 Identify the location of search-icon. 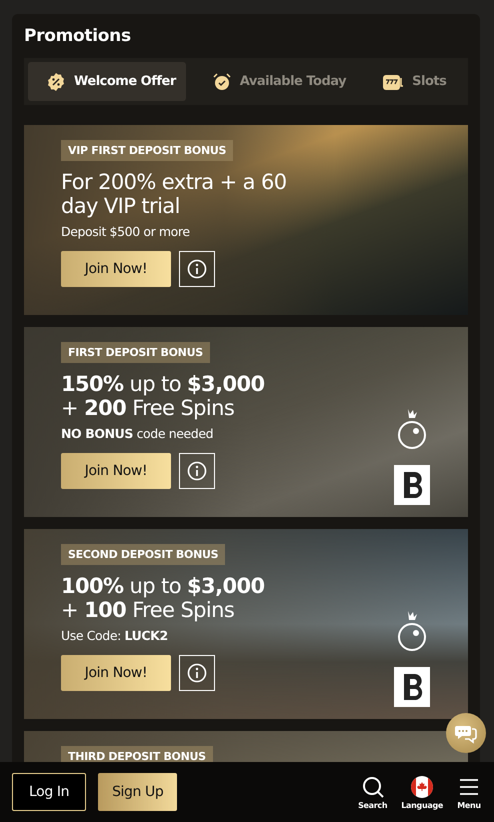
(372, 786).